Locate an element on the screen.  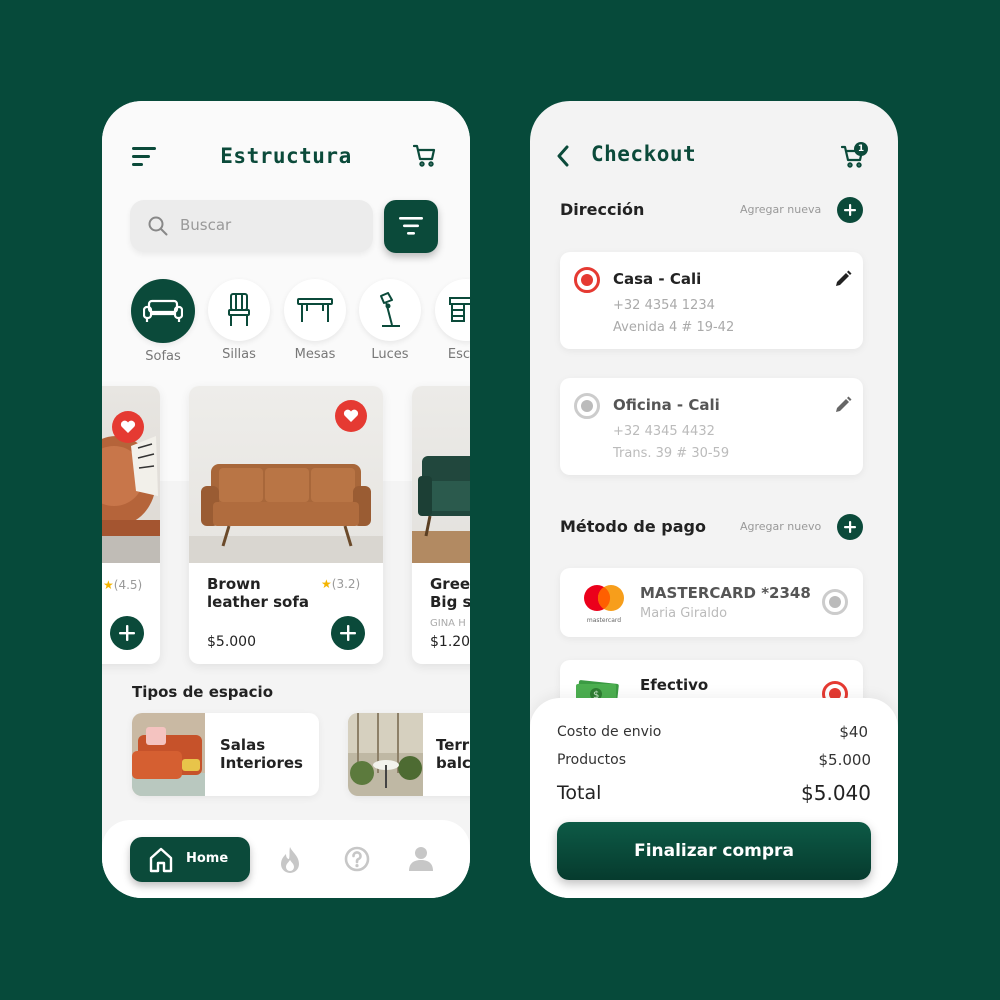
mastercard-logo: mastercard is located at coordinates (604, 604).